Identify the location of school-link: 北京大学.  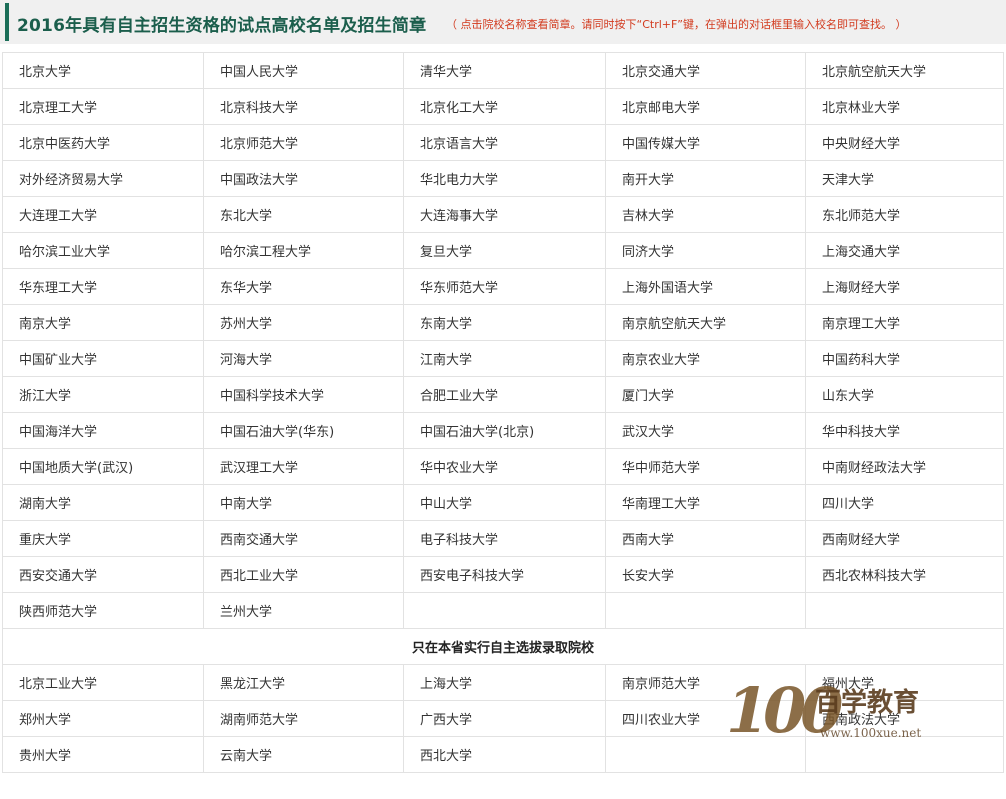
(45, 72).